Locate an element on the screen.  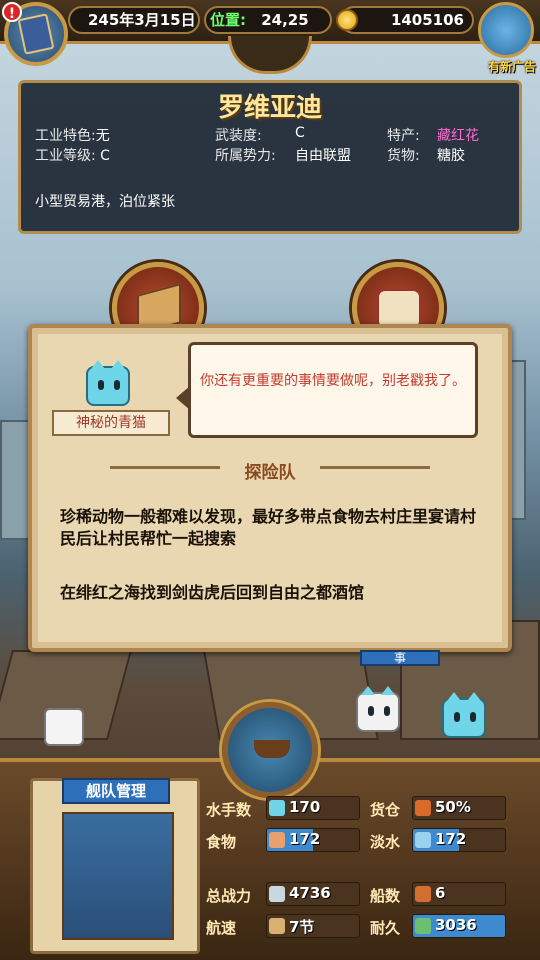
stat-value: 7节 is located at coordinates (302, 927).